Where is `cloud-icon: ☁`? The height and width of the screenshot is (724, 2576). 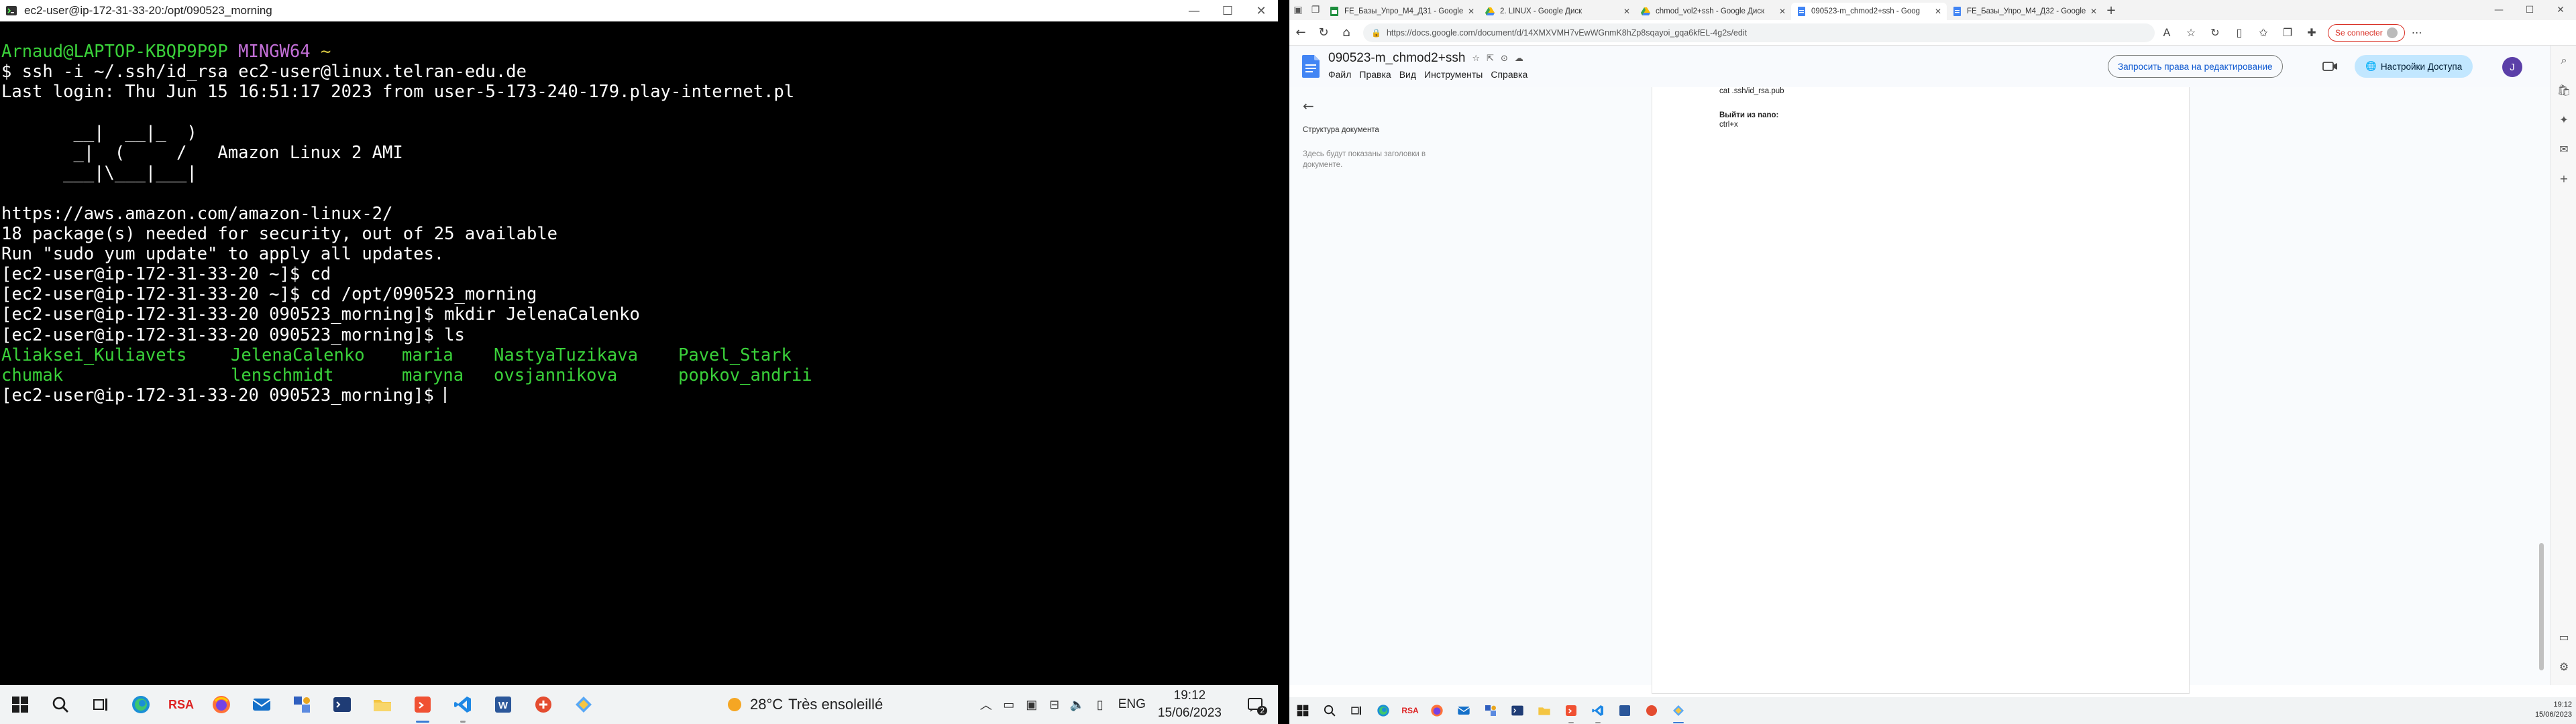
cloud-icon: ☁ is located at coordinates (1519, 59).